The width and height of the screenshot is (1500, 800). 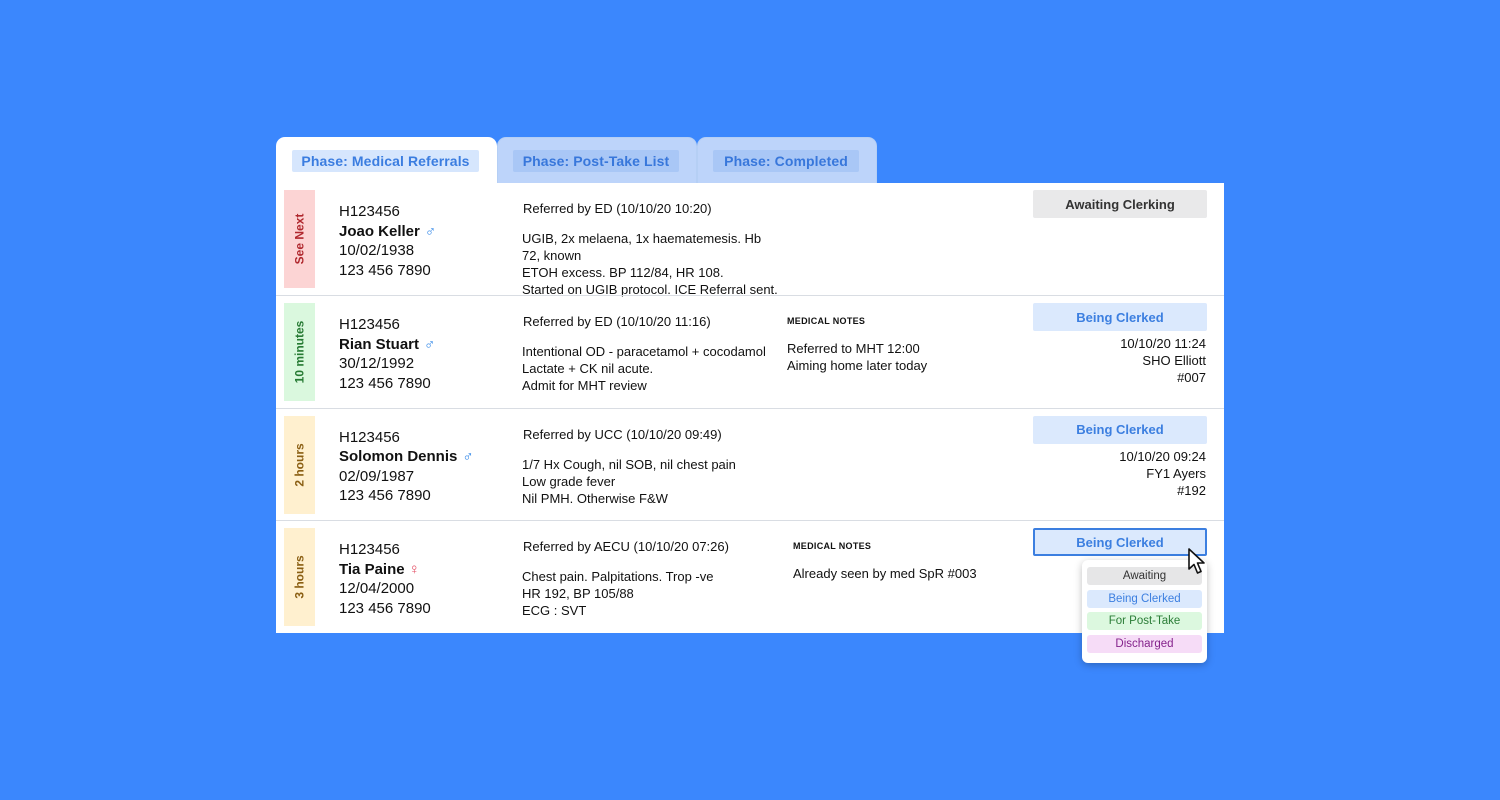 I want to click on urgency-label: 3 hours, so click(x=299, y=577).